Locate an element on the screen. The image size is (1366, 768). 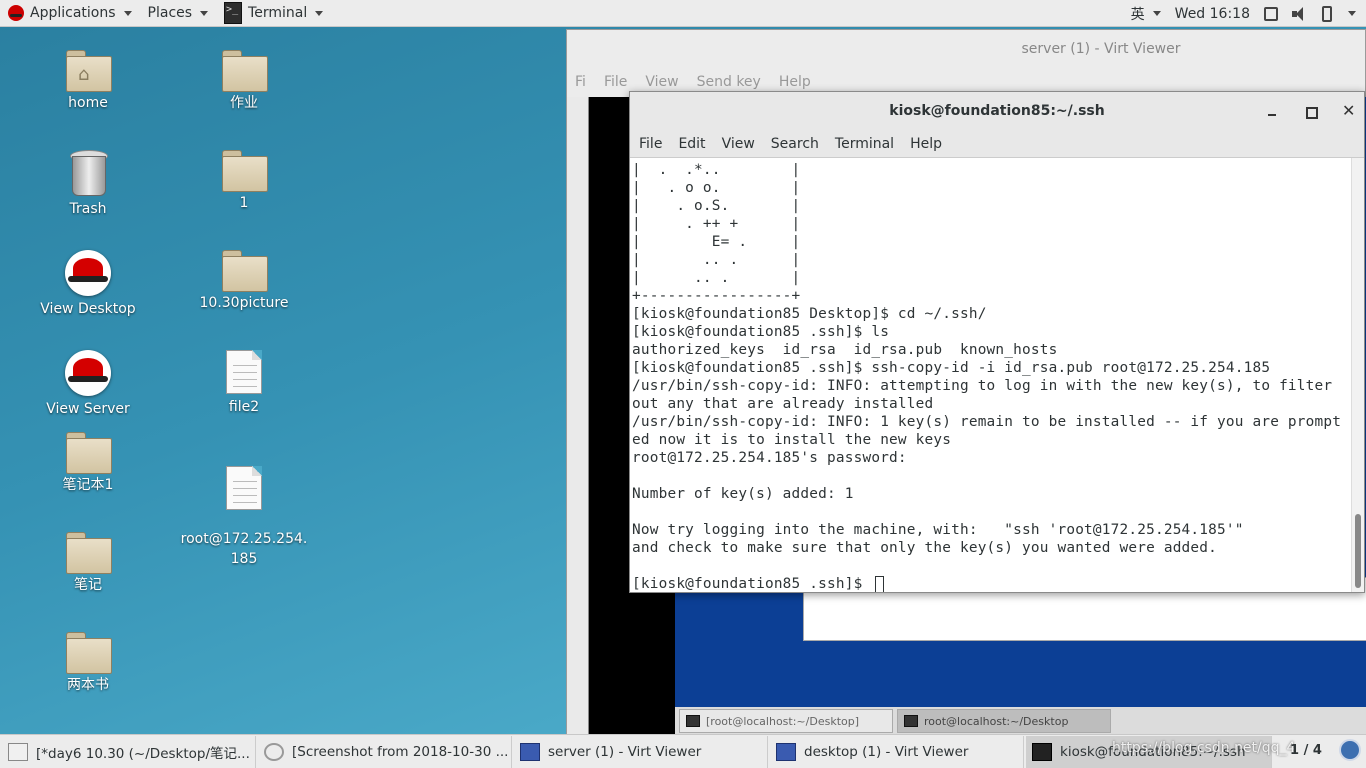
terminal-line: +-----------------+ is located at coordinates (716, 296).